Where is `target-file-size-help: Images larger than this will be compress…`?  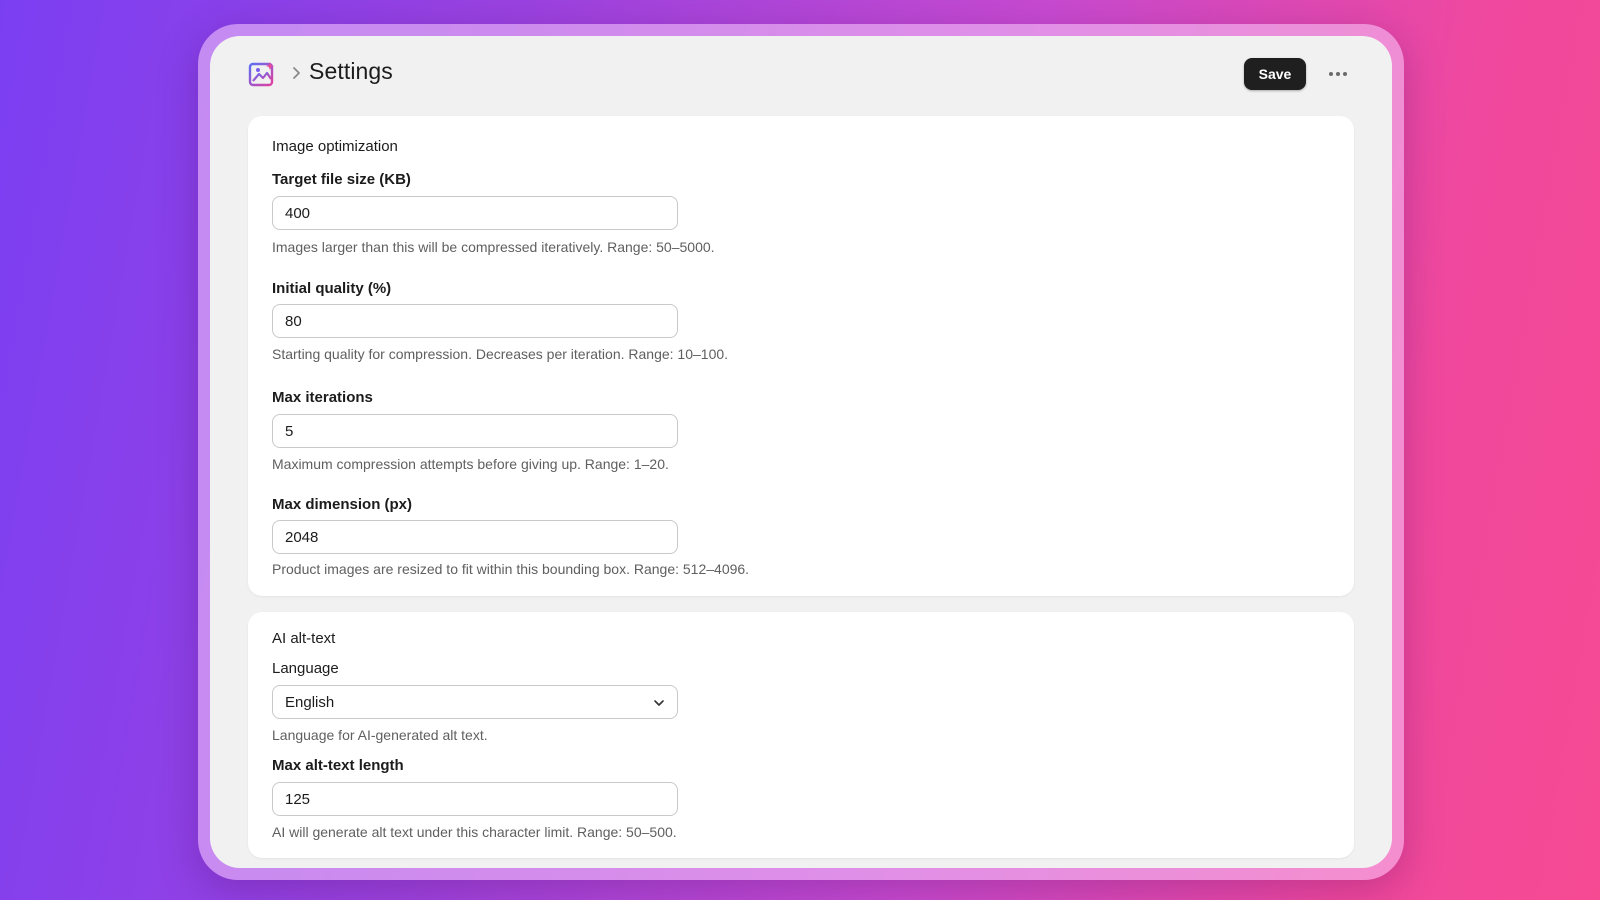
target-file-size-help: Images larger than this will be compress… is located at coordinates (493, 247).